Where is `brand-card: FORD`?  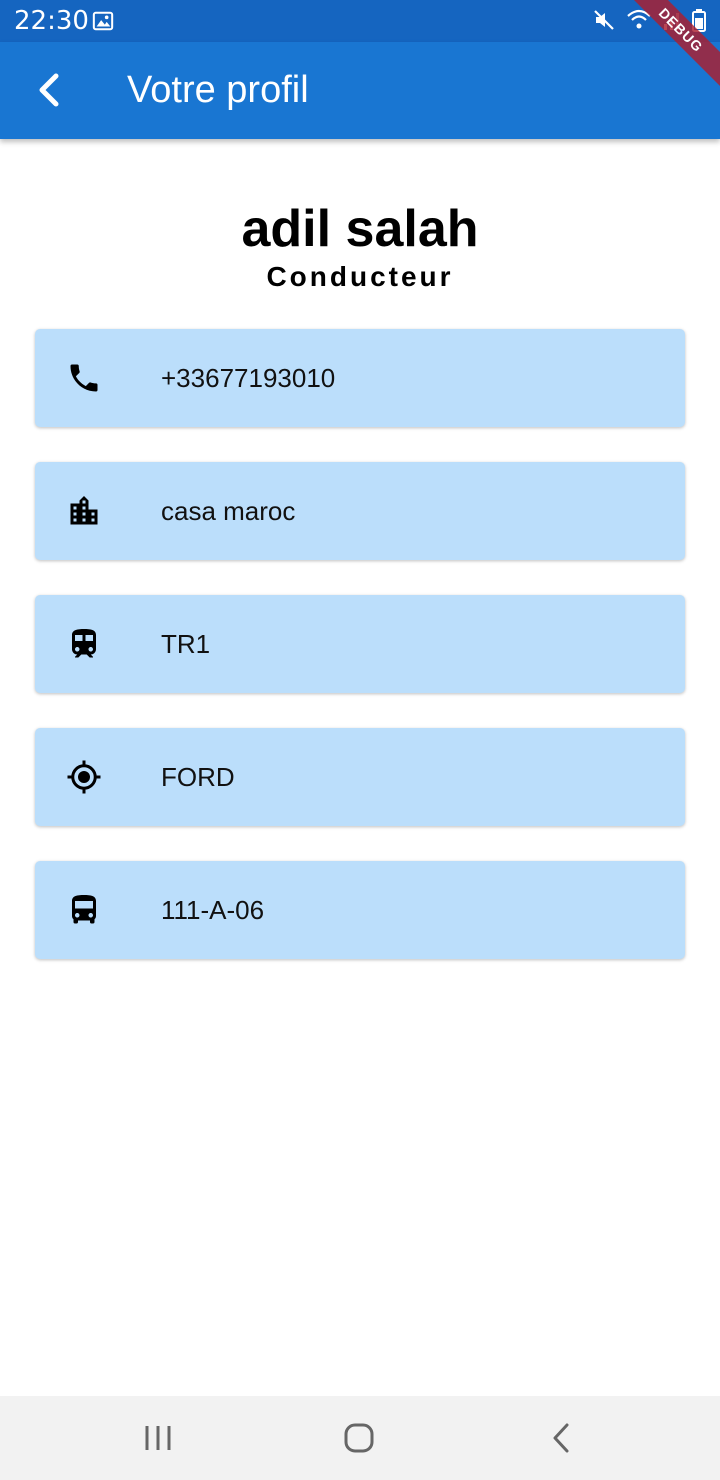
brand-card: FORD is located at coordinates (360, 777).